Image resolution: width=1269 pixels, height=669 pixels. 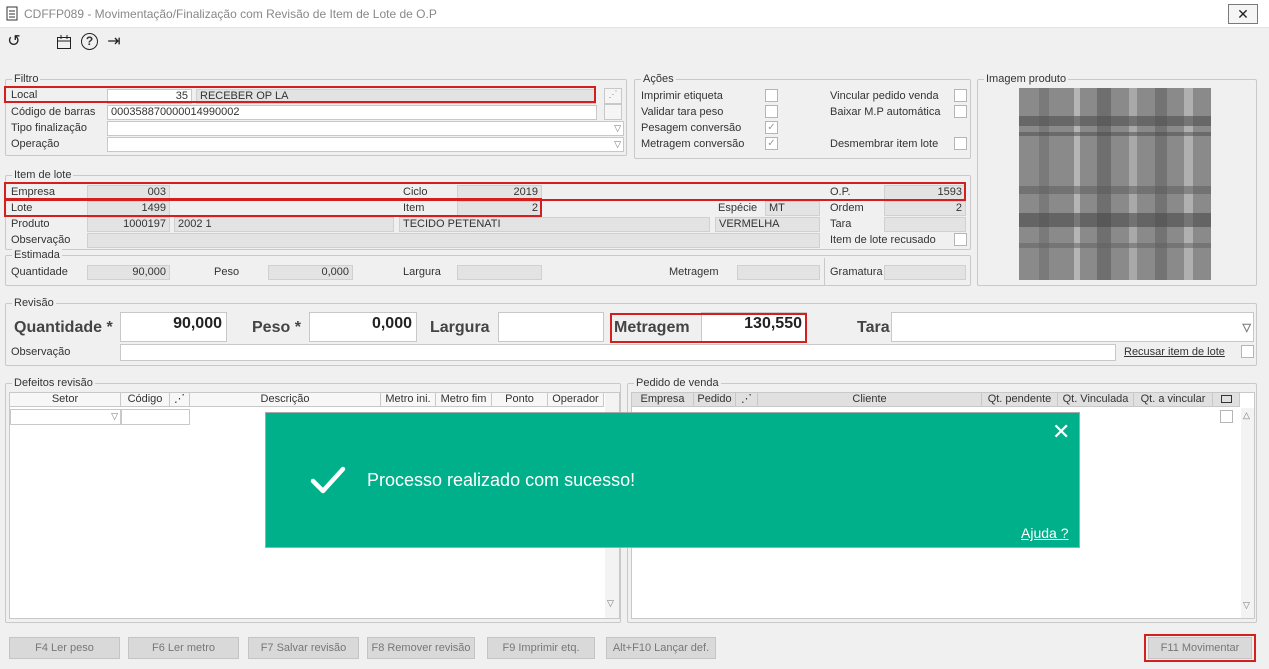 I want to click on desmembrar-label: Desmembrar item lote, so click(x=884, y=144).